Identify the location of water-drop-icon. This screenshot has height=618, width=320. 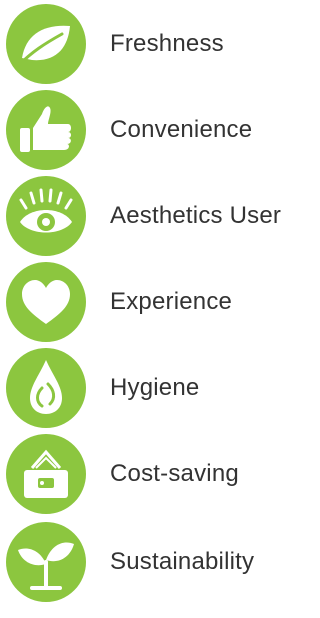
(46, 388).